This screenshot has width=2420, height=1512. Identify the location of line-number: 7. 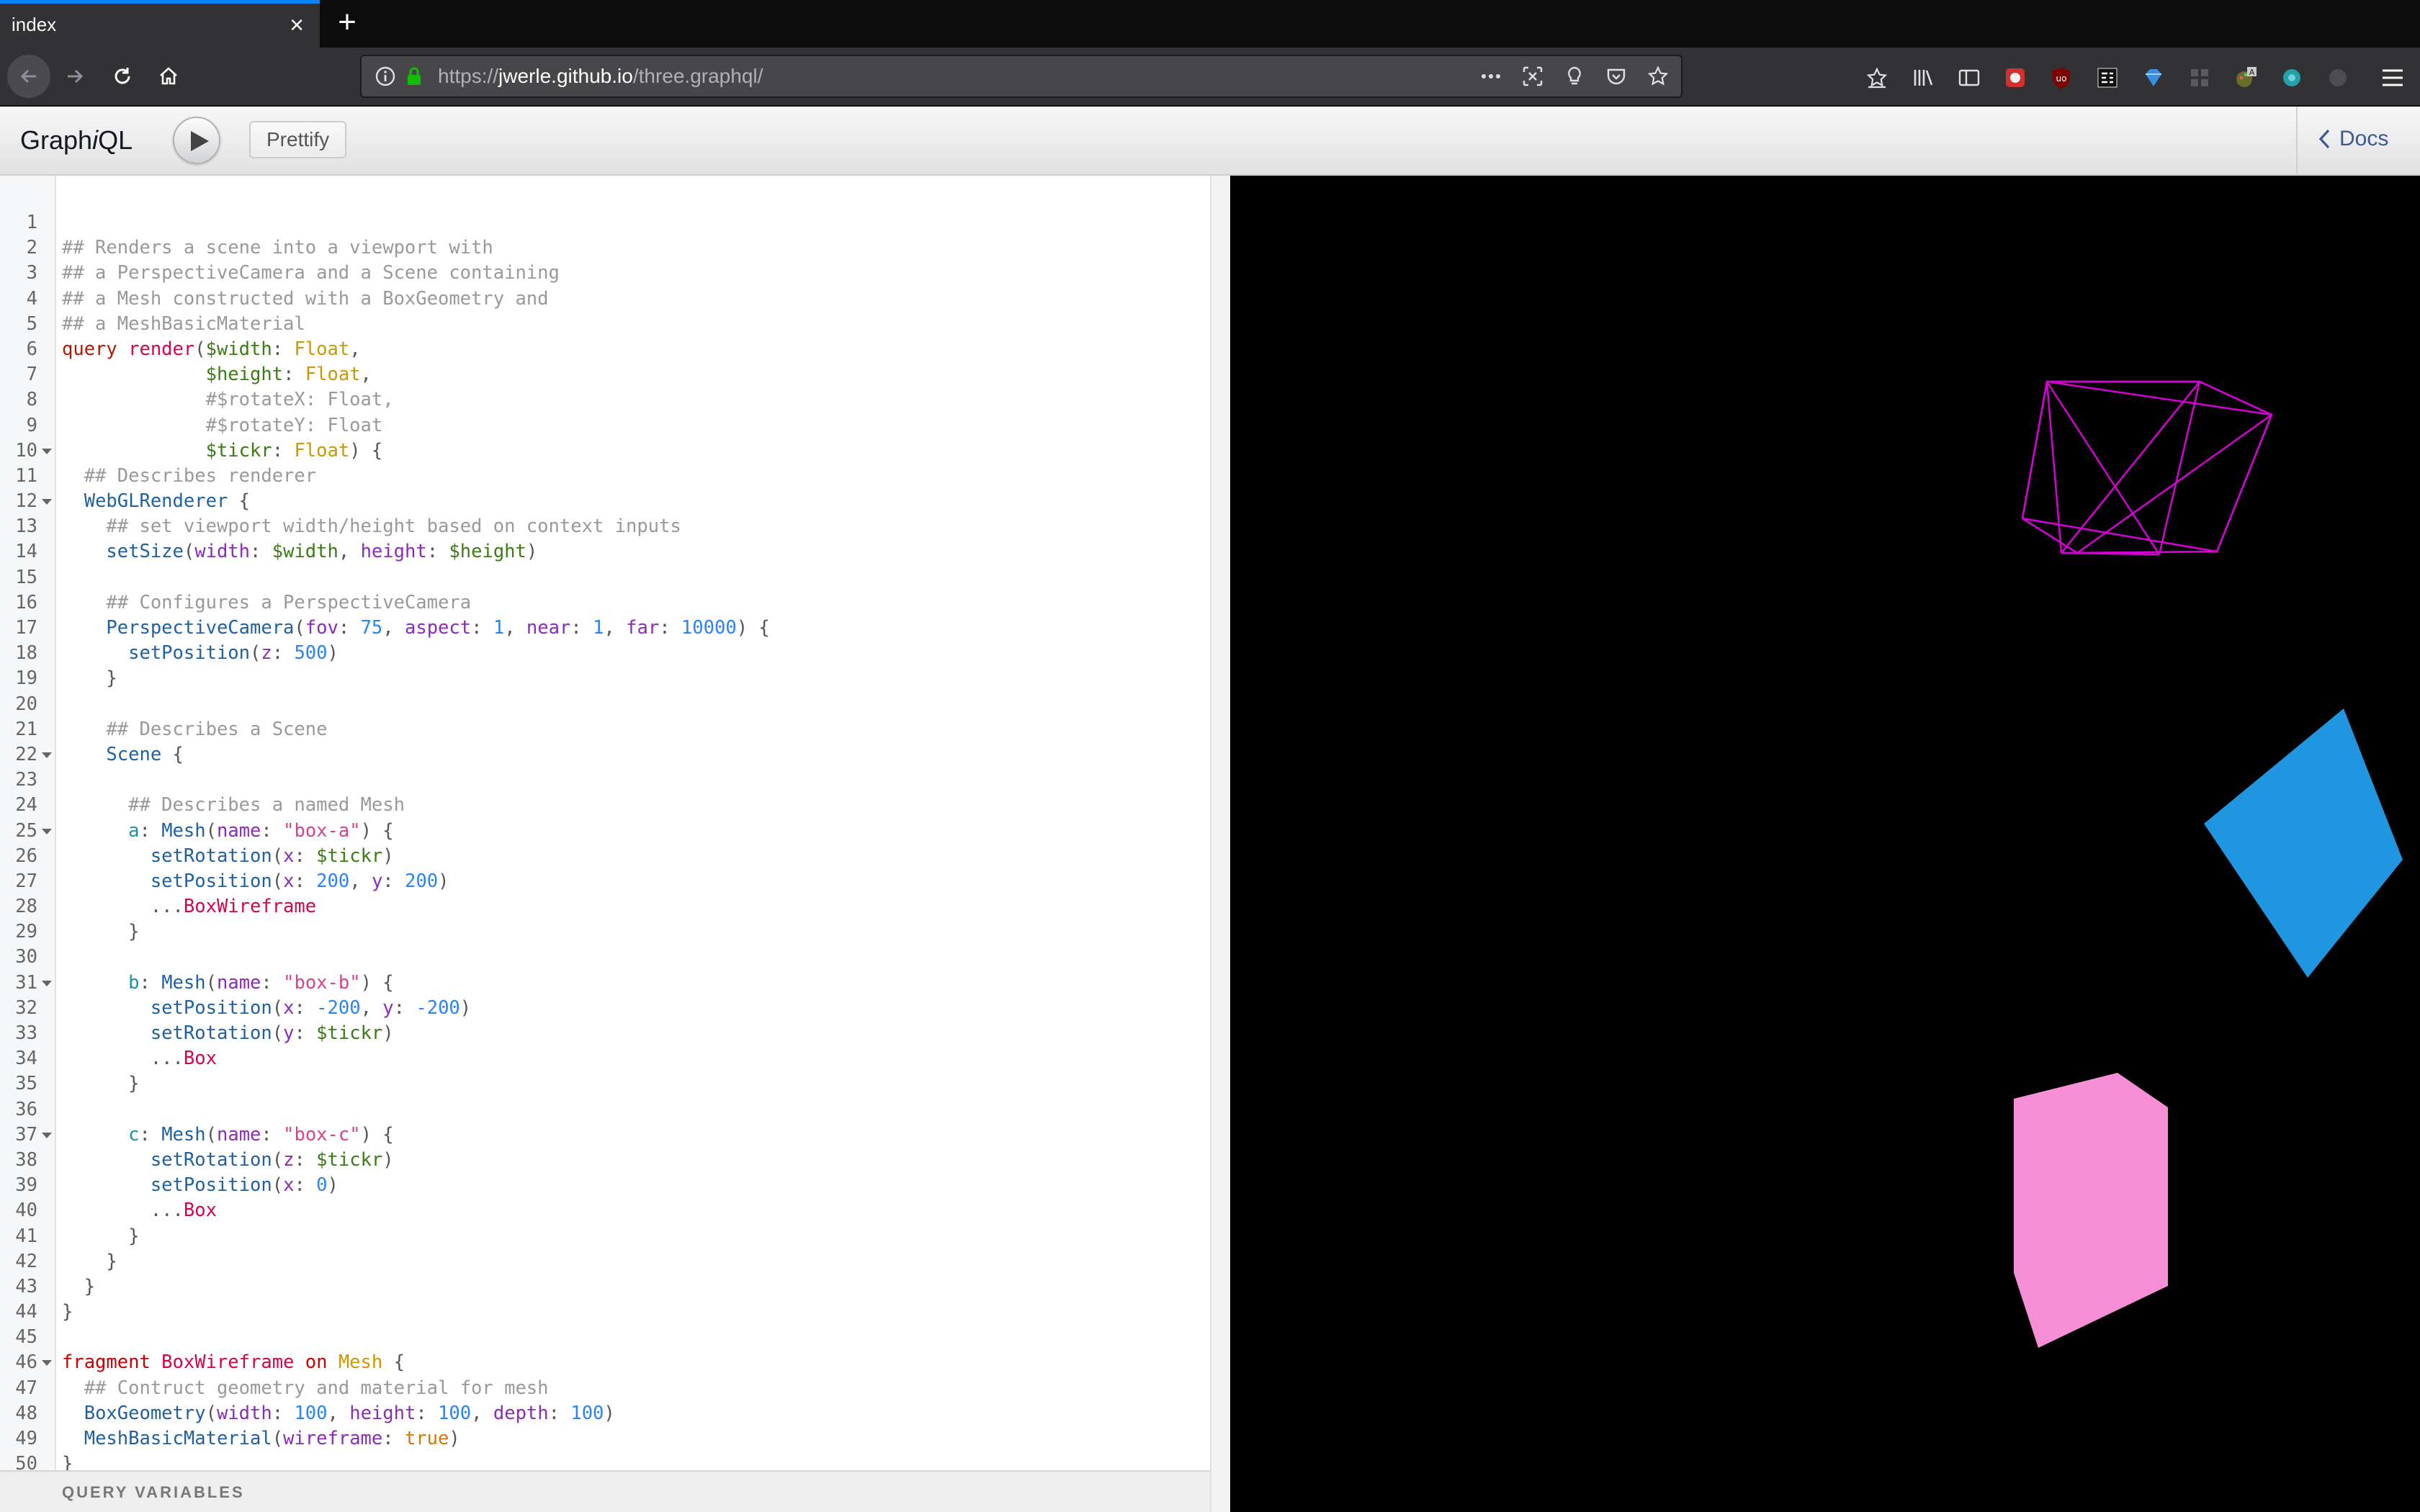
(31, 375).